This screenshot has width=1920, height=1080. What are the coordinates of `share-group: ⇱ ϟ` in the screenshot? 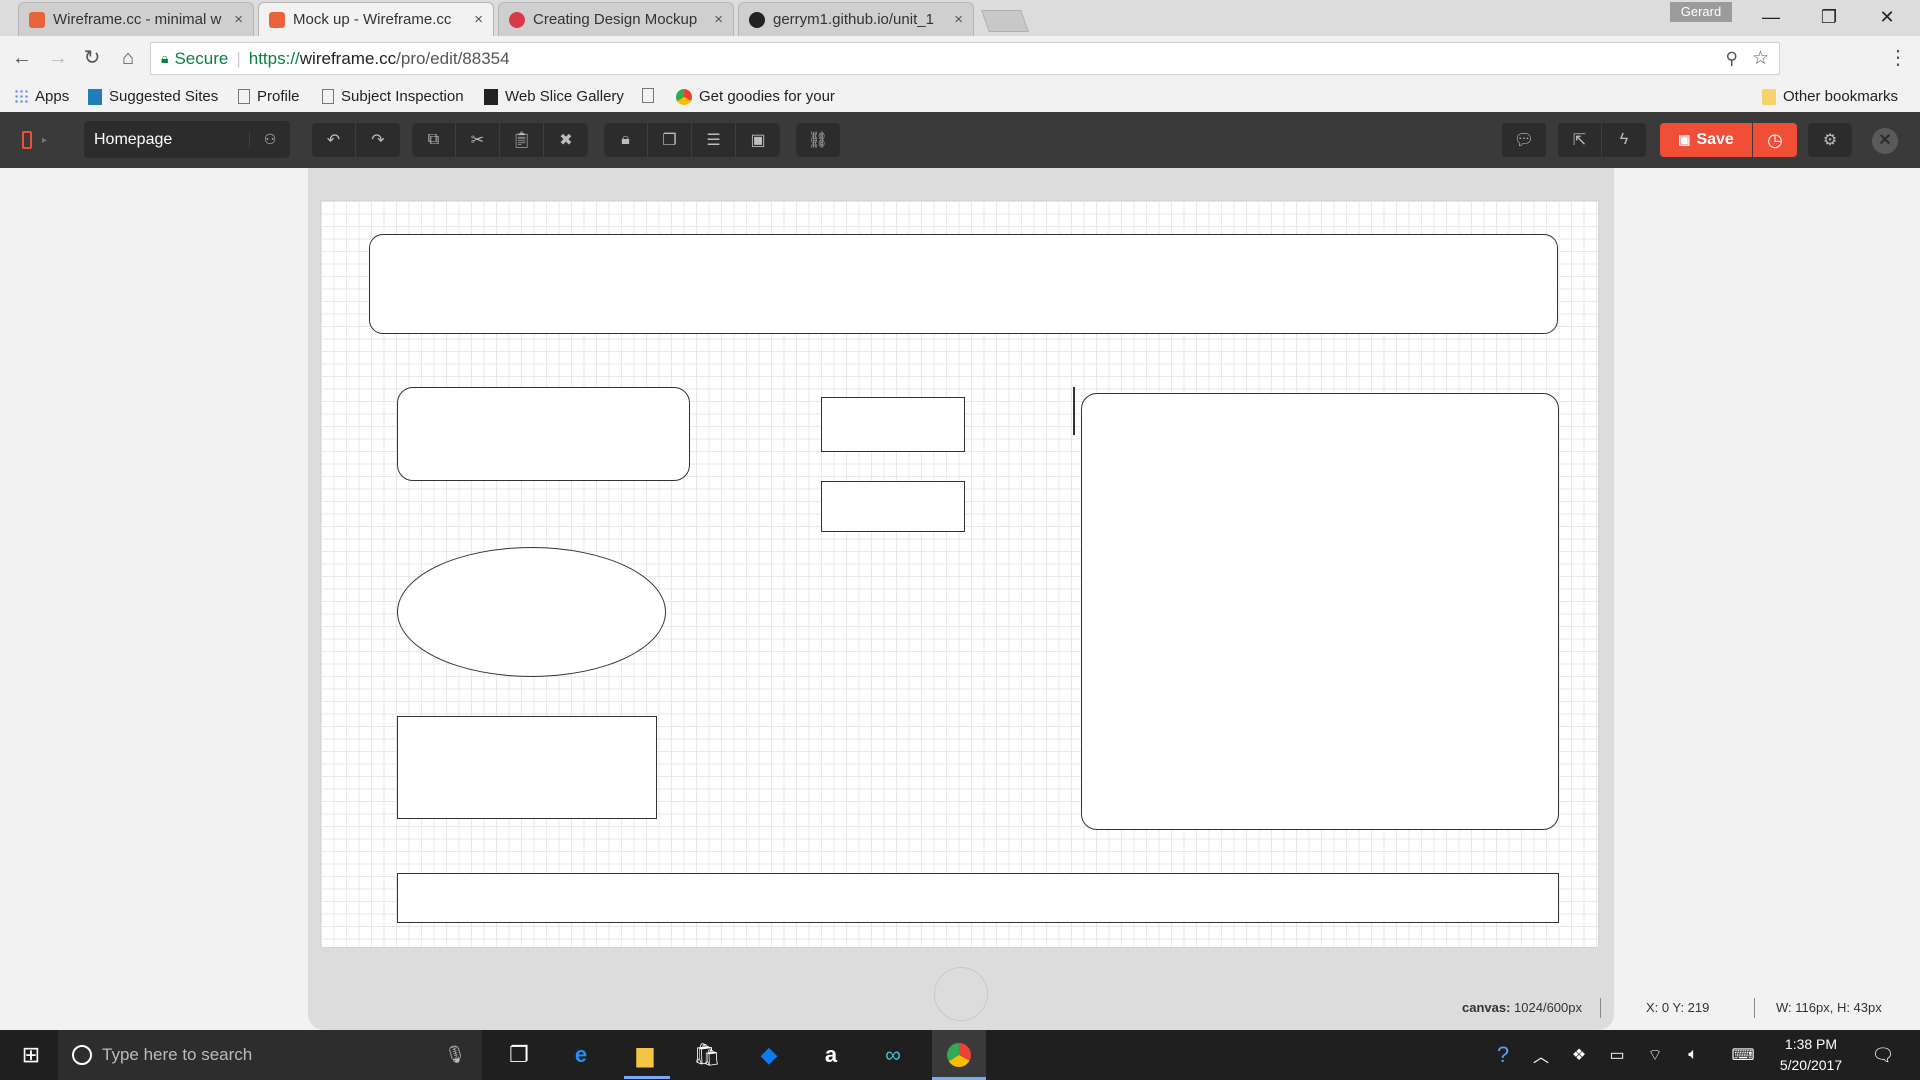 It's located at (1602, 140).